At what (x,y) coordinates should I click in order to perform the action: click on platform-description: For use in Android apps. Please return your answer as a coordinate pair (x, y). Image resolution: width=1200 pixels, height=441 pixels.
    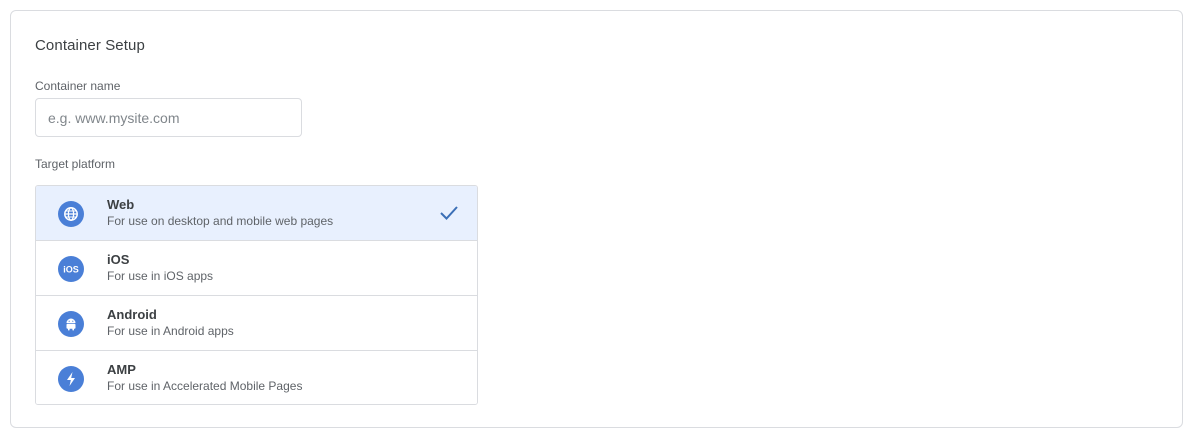
    Looking at the image, I should click on (170, 331).